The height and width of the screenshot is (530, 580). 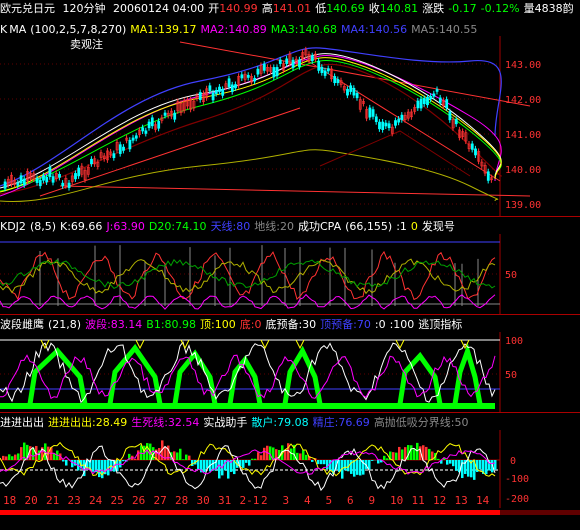 What do you see at coordinates (88, 422) in the screenshot?
I see `entry-value: 进进出出:28.49` at bounding box center [88, 422].